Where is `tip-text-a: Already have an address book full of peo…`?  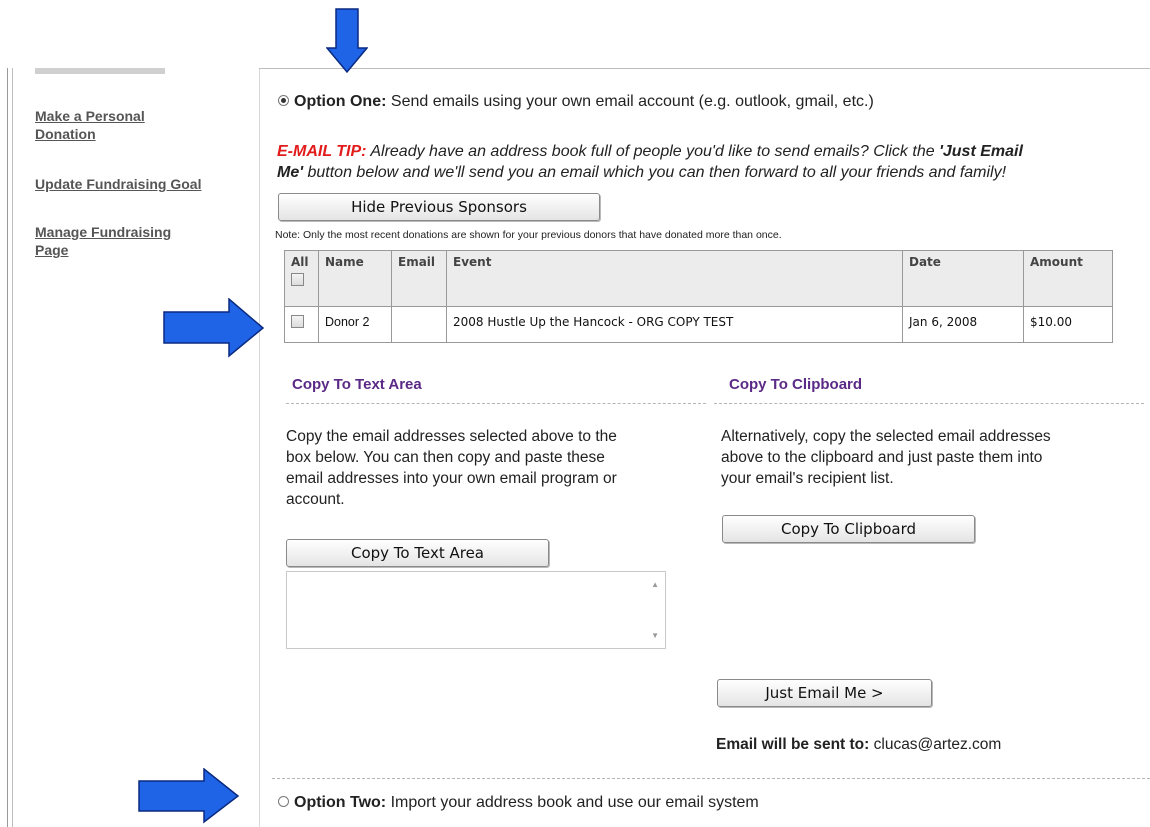 tip-text-a: Already have an address book full of peo… is located at coordinates (652, 151).